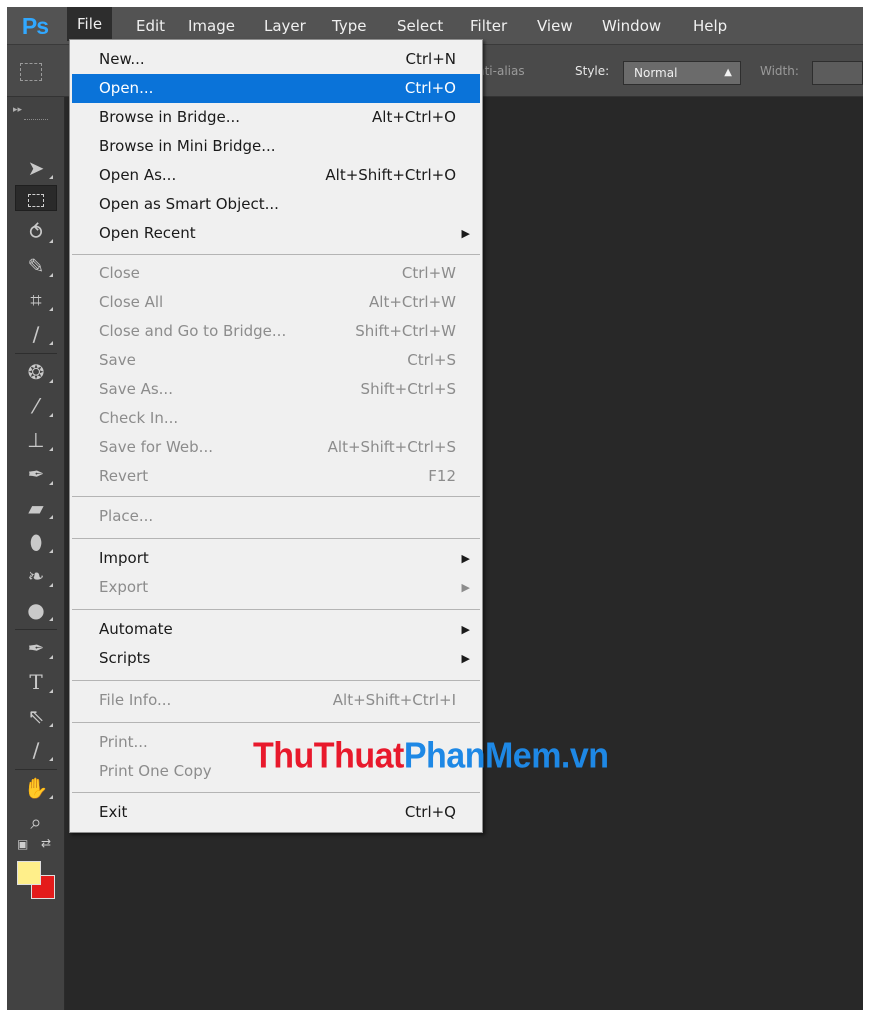 This screenshot has width=870, height=1015. What do you see at coordinates (276, 629) in the screenshot?
I see `menu-item-automate: Automate ▶` at bounding box center [276, 629].